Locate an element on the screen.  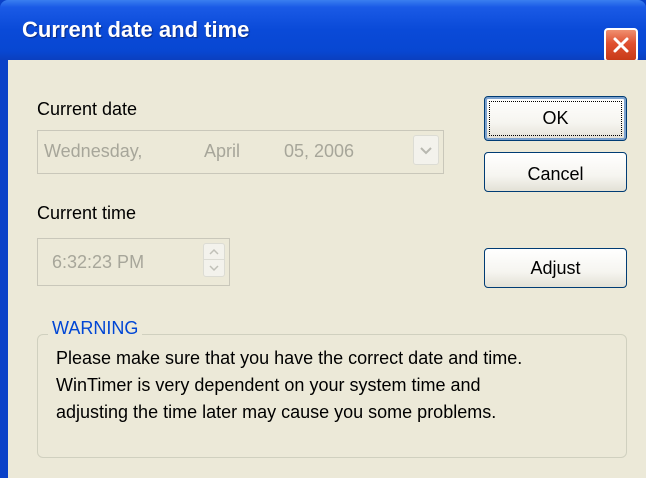
adjust-button-label: Adjust is located at coordinates (555, 267).